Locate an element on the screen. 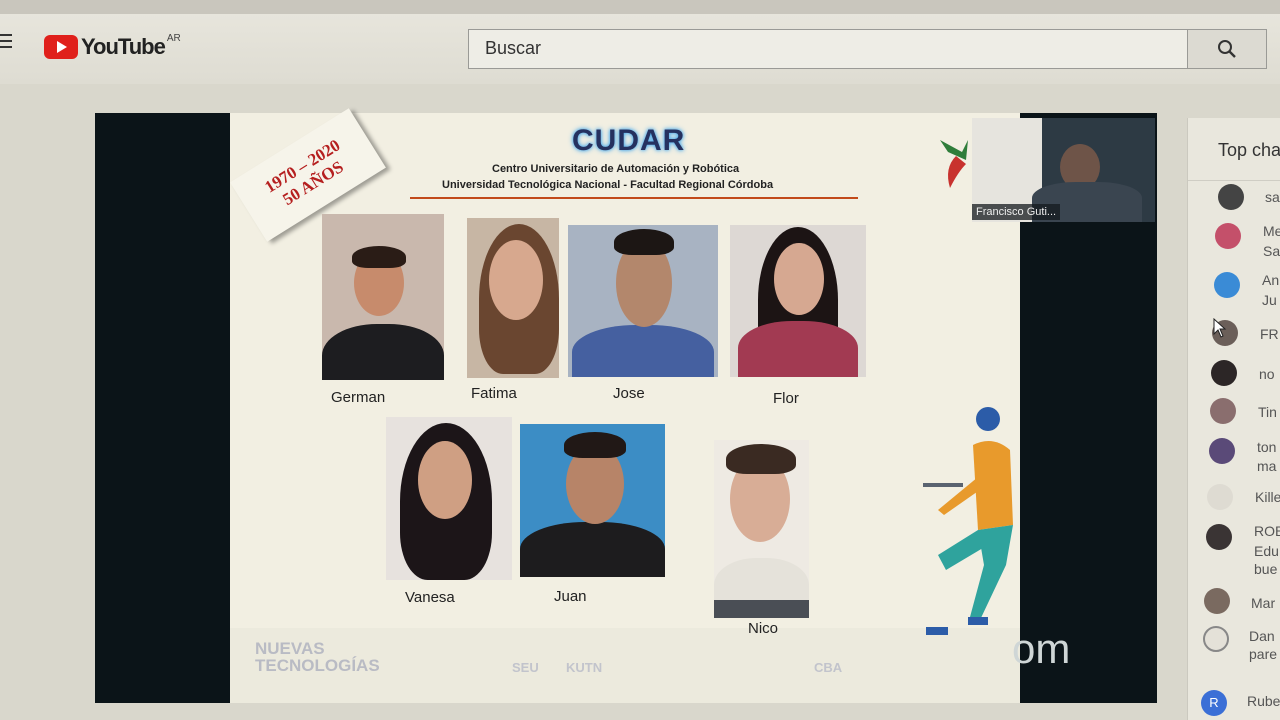  chat-author: Me is located at coordinates (1271, 231).